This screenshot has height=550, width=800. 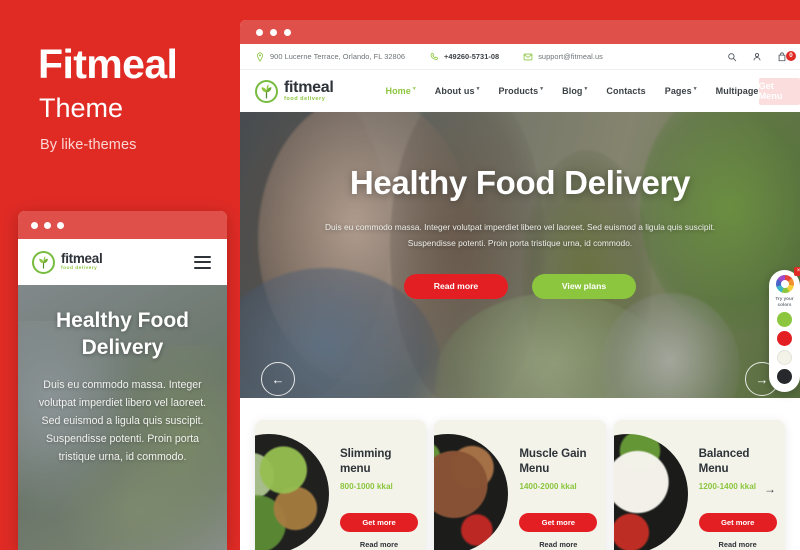 What do you see at coordinates (724, 461) in the screenshot?
I see `card-title: Balanced Menu` at bounding box center [724, 461].